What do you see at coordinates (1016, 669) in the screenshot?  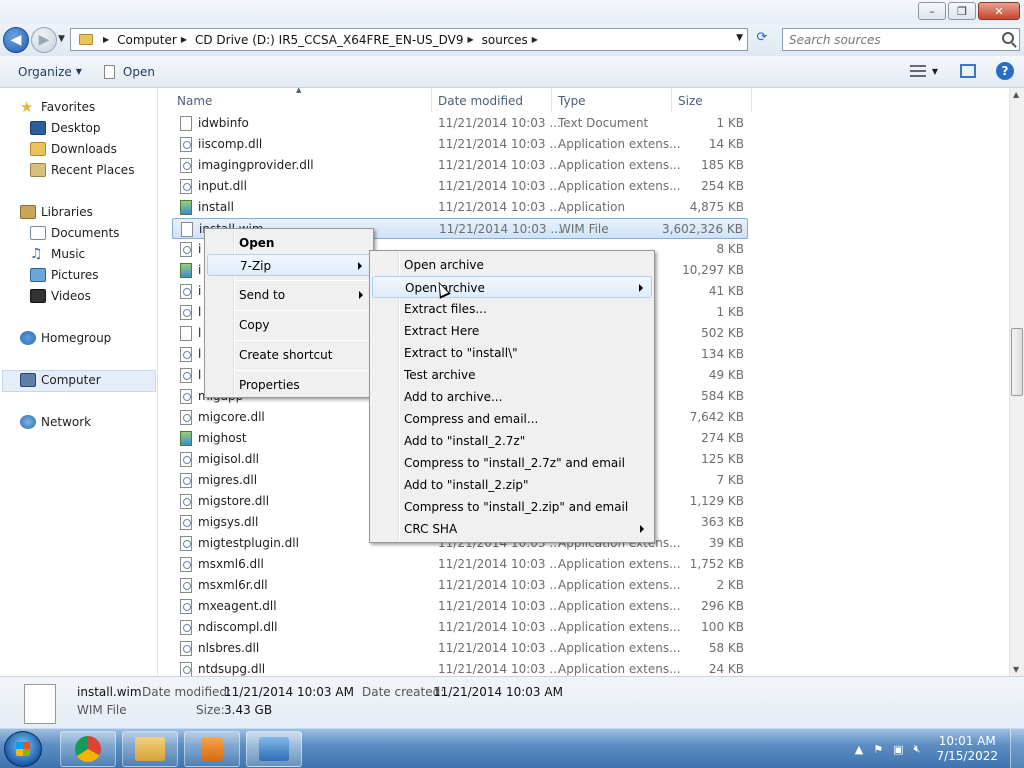 I see `scroll-down-arrow-icon: ▼` at bounding box center [1016, 669].